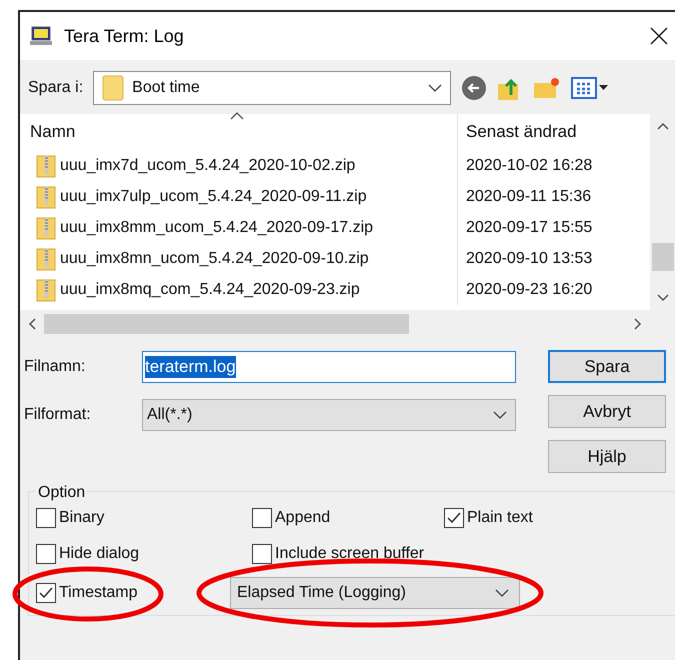 The height and width of the screenshot is (660, 675). I want to click on checkbox-label: Append, so click(302, 518).